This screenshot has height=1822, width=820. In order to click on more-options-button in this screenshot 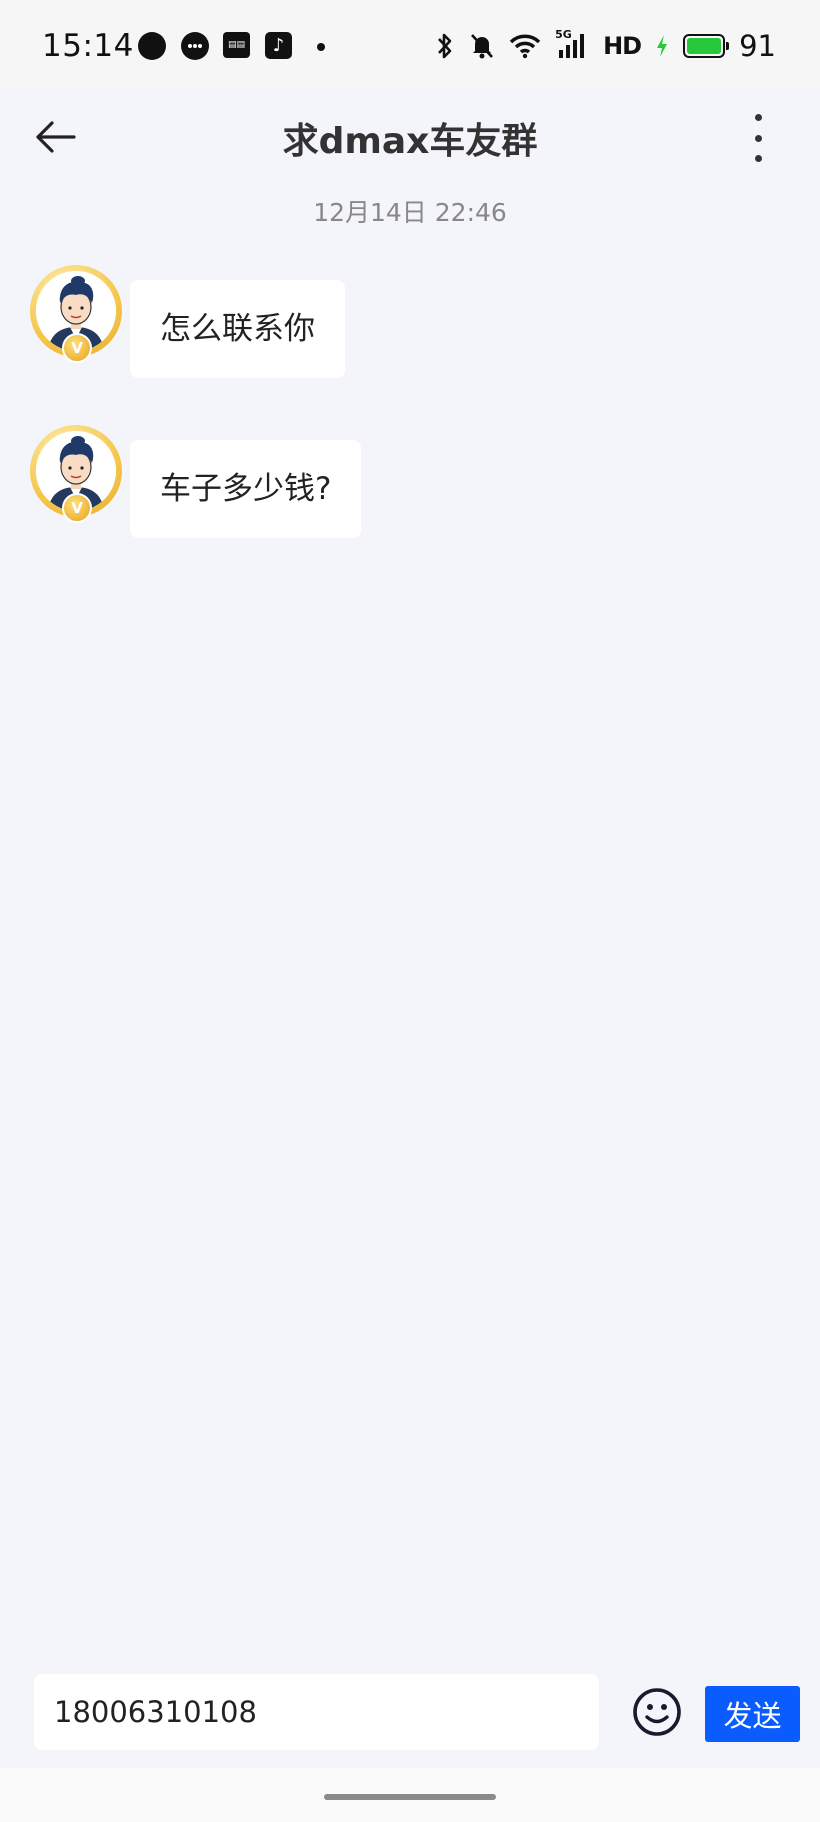, I will do `click(758, 138)`.